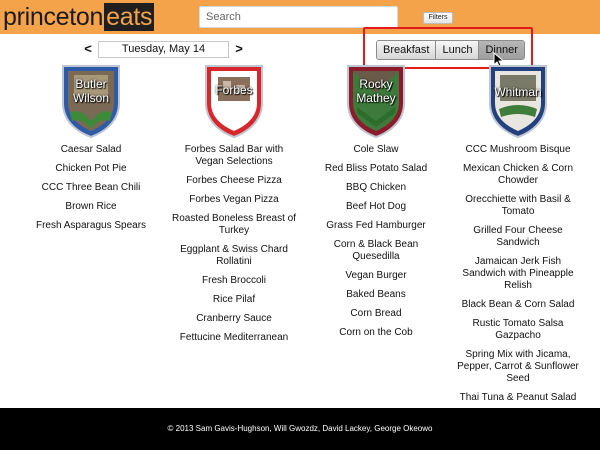  I want to click on logo-text-princeton: princeton, so click(53, 17).